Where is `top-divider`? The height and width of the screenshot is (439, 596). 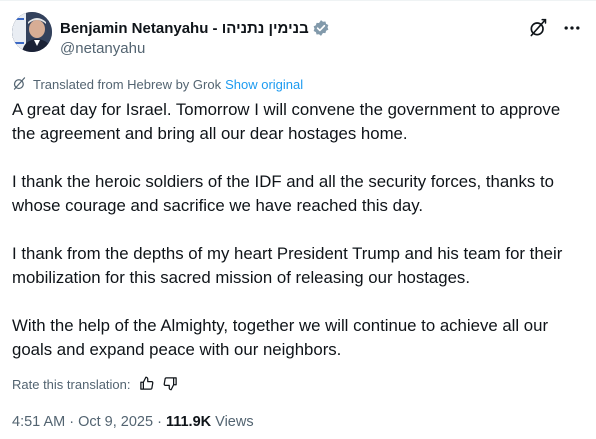 top-divider is located at coordinates (298, 0).